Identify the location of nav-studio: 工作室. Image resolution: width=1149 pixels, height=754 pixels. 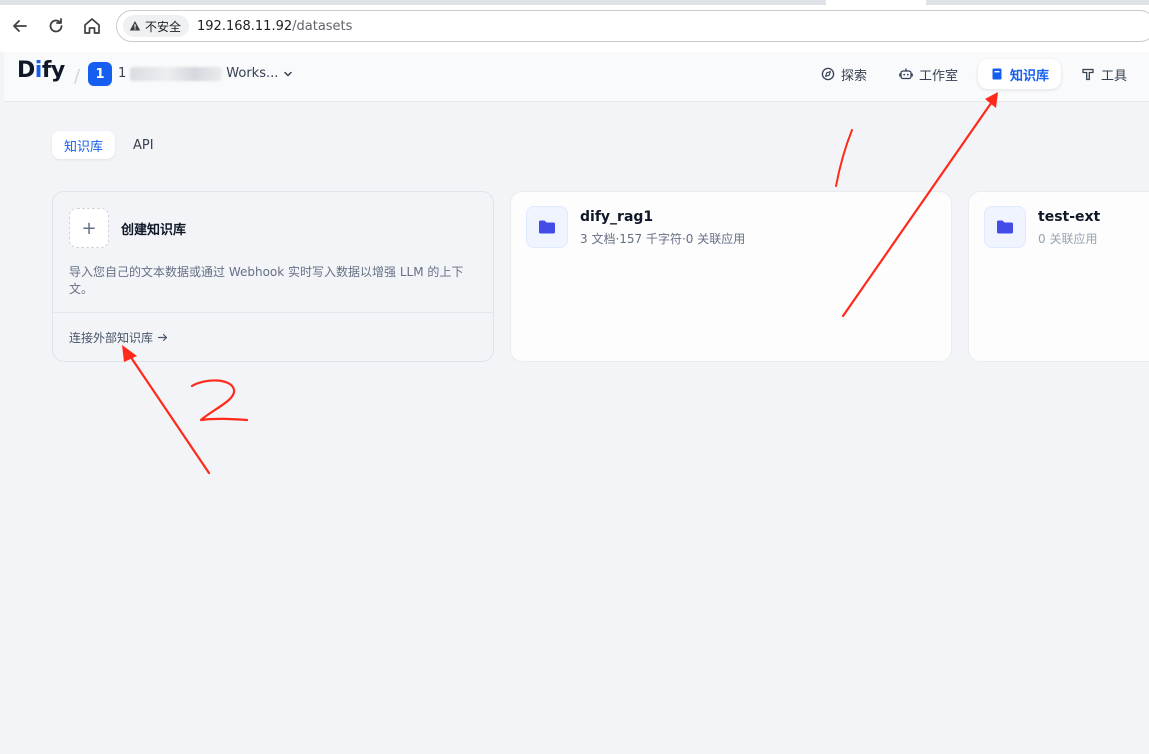
(928, 74).